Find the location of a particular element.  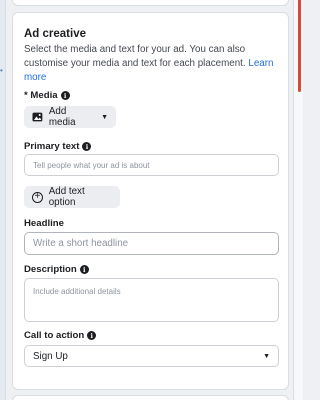

primary-text-label: Primary text i is located at coordinates (58, 146).